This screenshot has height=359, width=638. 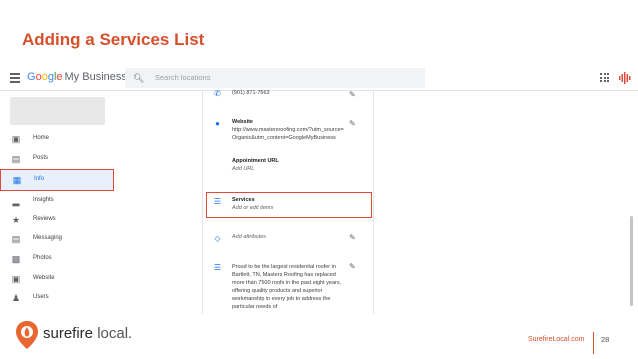 What do you see at coordinates (352, 237) in the screenshot?
I see `edit-attributes-pencil-icon: ✎` at bounding box center [352, 237].